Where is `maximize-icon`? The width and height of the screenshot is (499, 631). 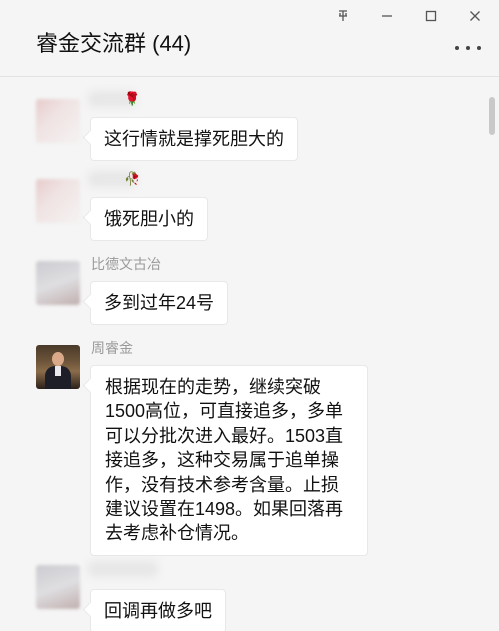 maximize-icon is located at coordinates (431, 16).